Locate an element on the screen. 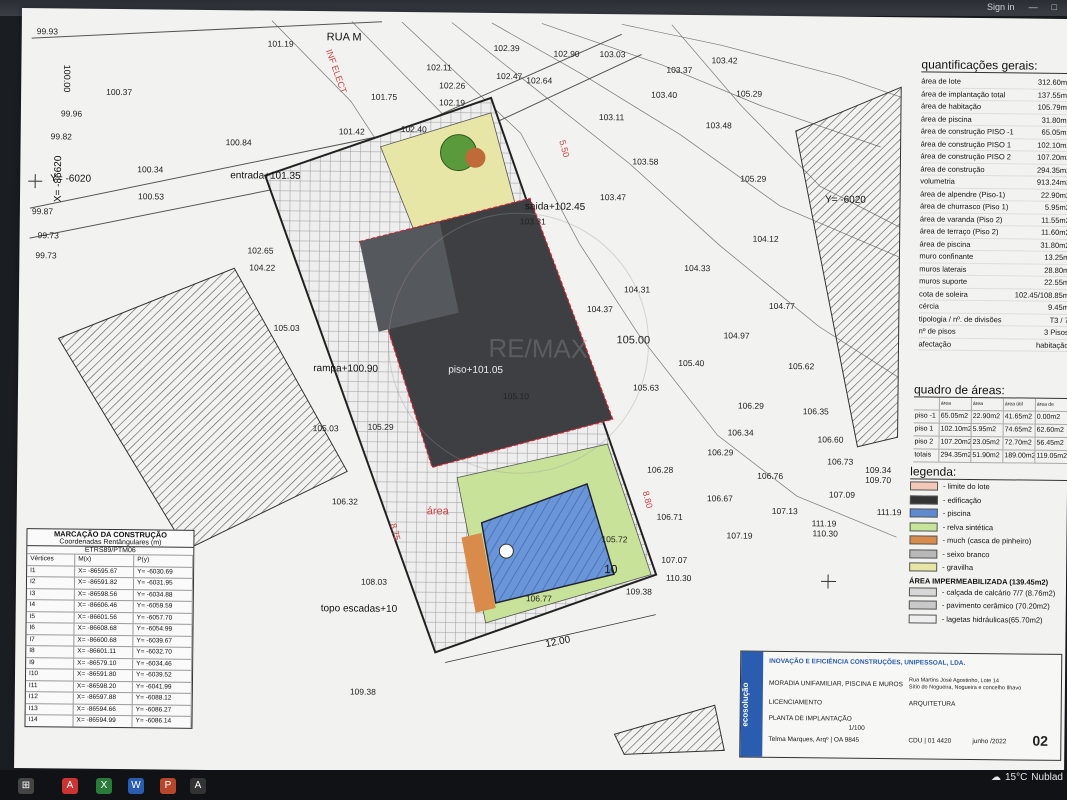 This screenshot has width=1067, height=800. start-icon: ⊞ is located at coordinates (26, 786).